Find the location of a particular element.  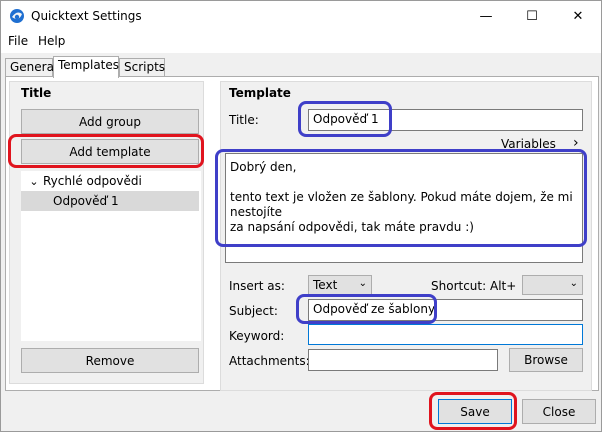

body-line-3: za napsání odpovědi, tak máte pravdu :) is located at coordinates (352, 227).